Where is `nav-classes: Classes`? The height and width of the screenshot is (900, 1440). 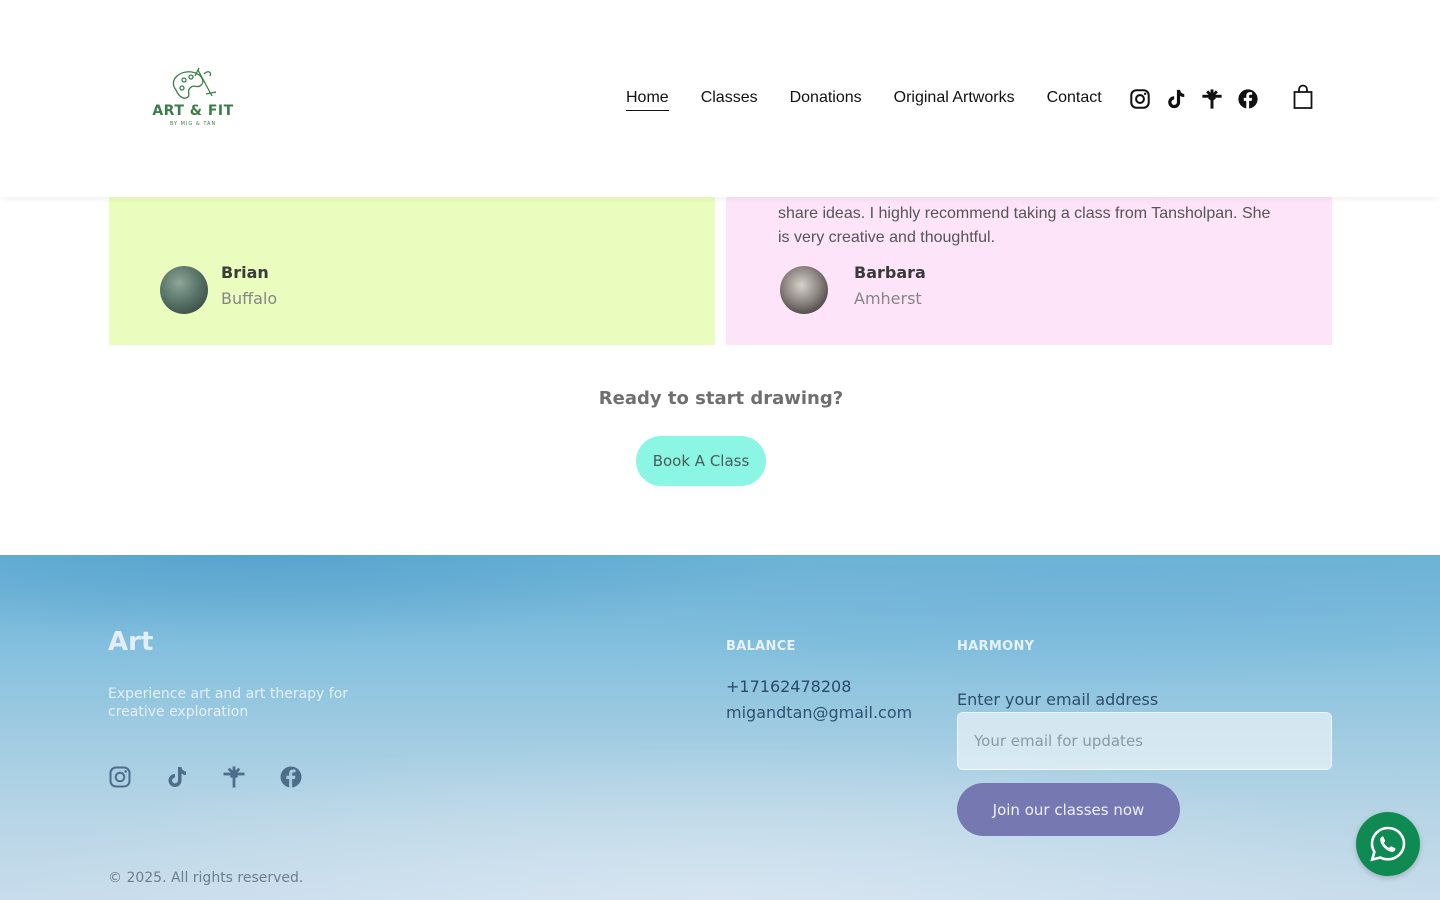 nav-classes: Classes is located at coordinates (729, 99).